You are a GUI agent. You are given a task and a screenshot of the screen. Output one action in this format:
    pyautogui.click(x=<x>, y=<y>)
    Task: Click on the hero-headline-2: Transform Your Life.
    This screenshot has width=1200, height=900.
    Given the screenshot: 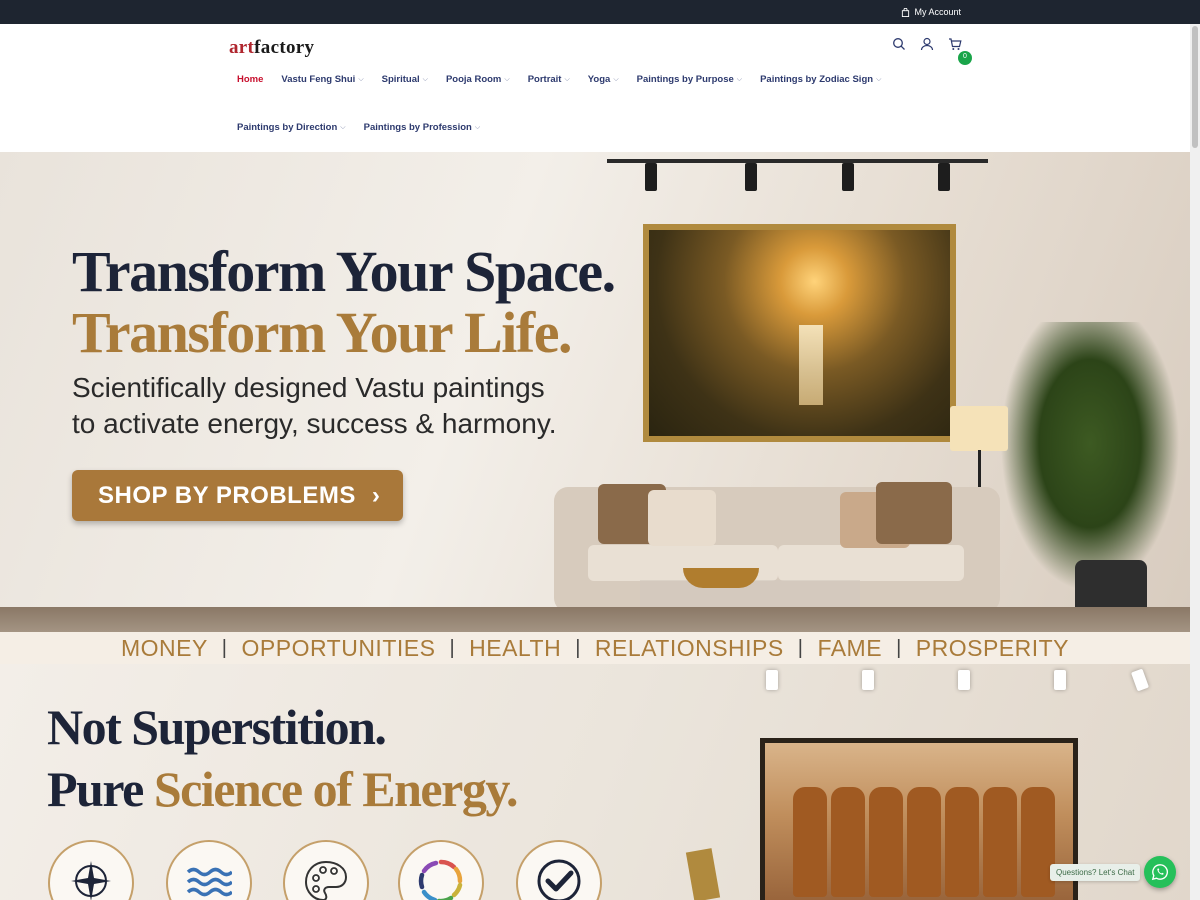 What is the action you would take?
    pyautogui.click(x=322, y=332)
    